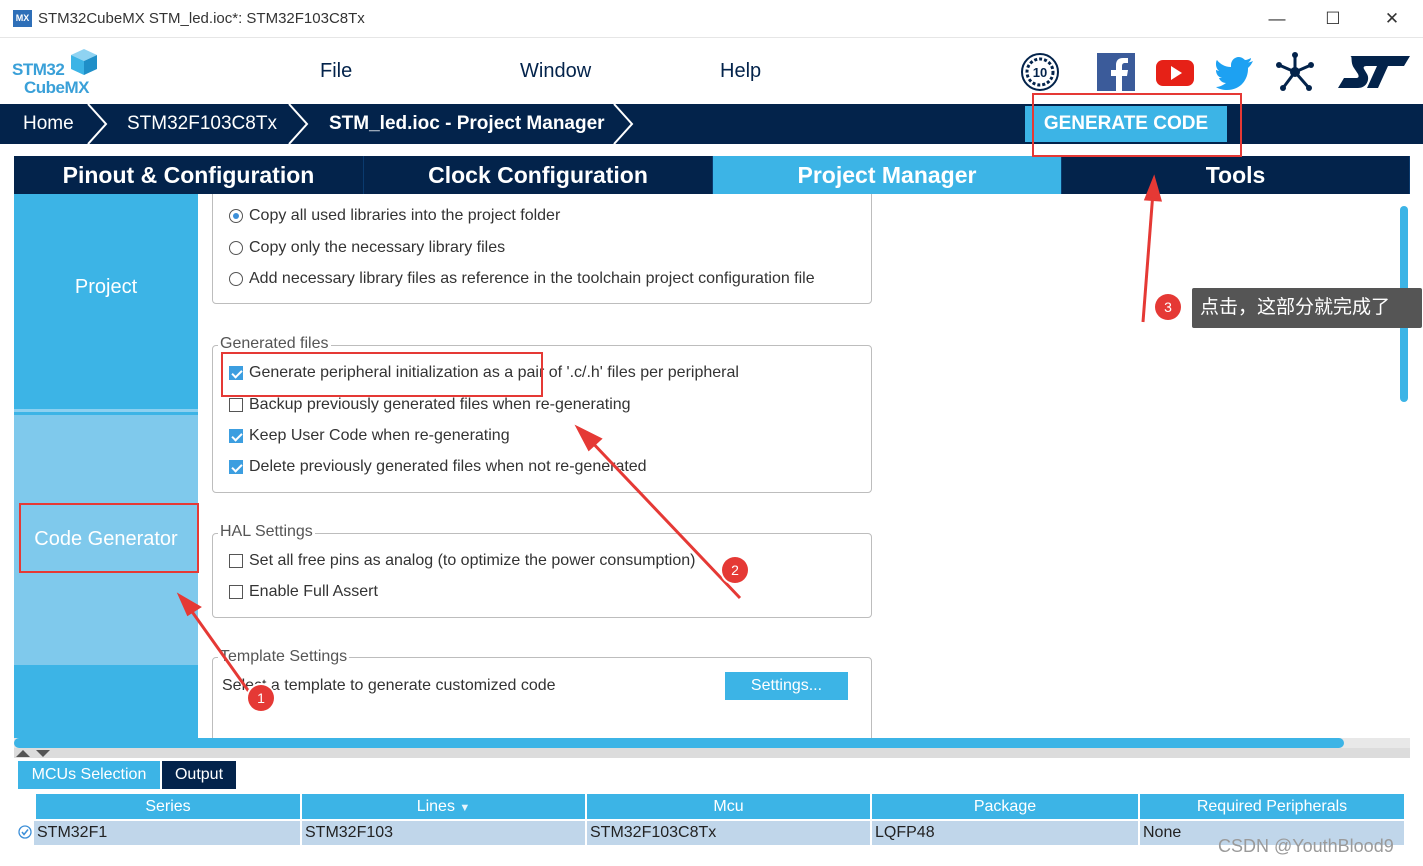 This screenshot has height=866, width=1423. Describe the element at coordinates (38, 69) in the screenshot. I see `logo-line1: STM32` at that location.